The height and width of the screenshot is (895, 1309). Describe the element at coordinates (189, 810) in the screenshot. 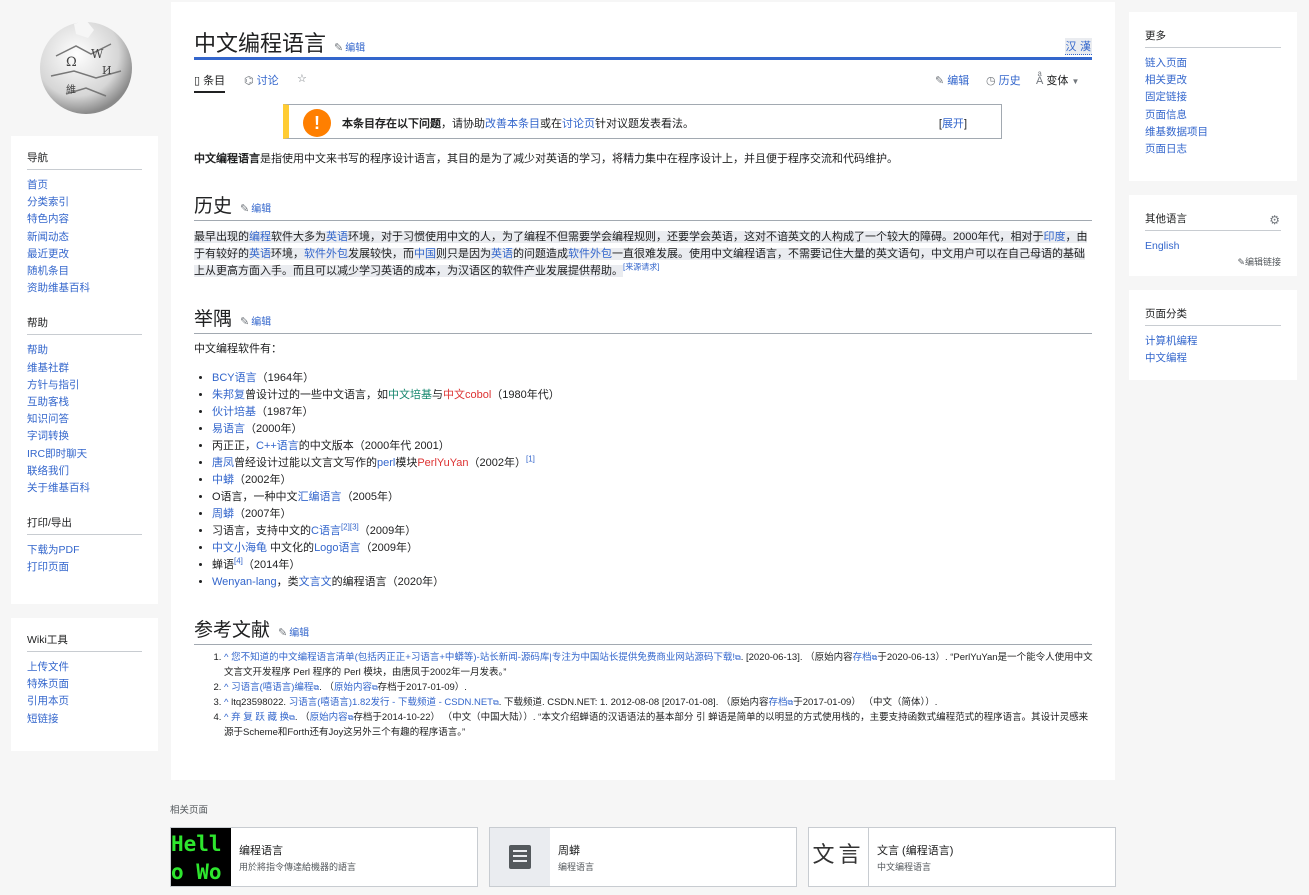

I see `related-pages-heading: 相关页面` at that location.